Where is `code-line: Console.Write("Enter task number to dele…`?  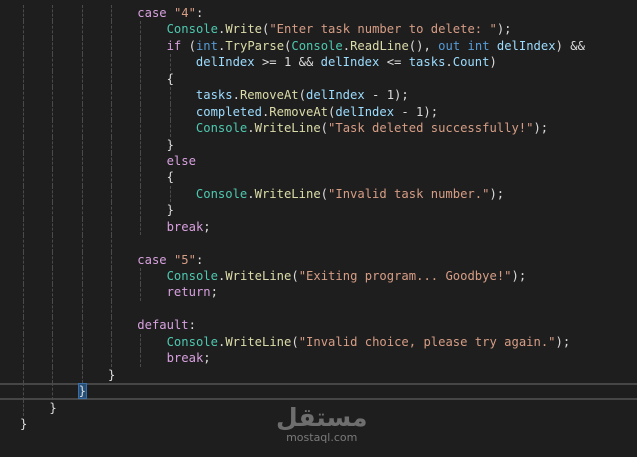 code-line: Console.Write("Enter task number to dele… is located at coordinates (318, 29).